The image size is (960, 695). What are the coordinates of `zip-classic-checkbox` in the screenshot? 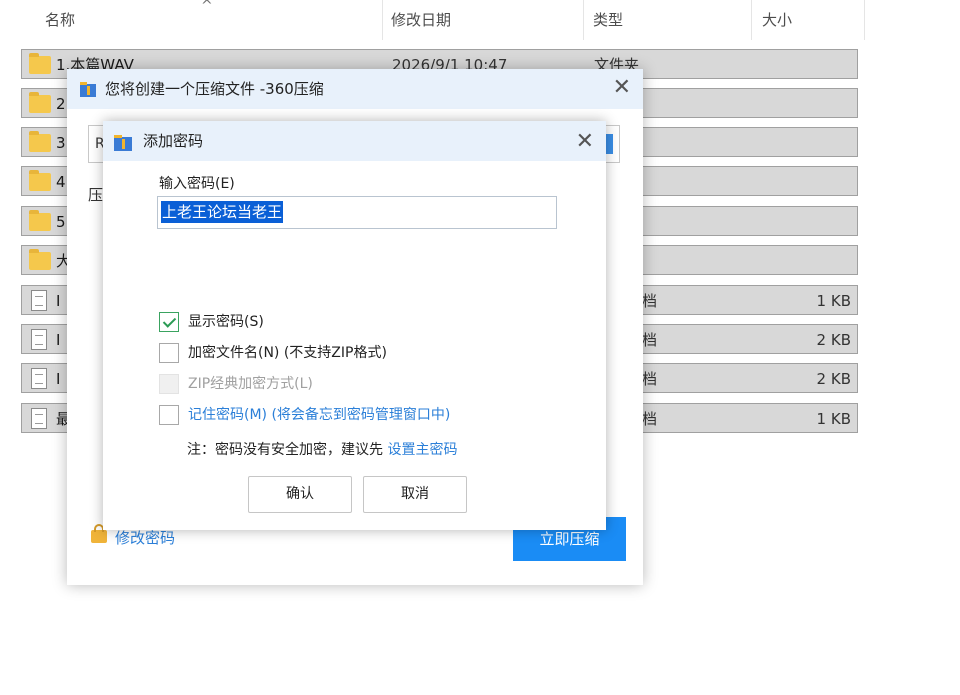 It's located at (169, 384).